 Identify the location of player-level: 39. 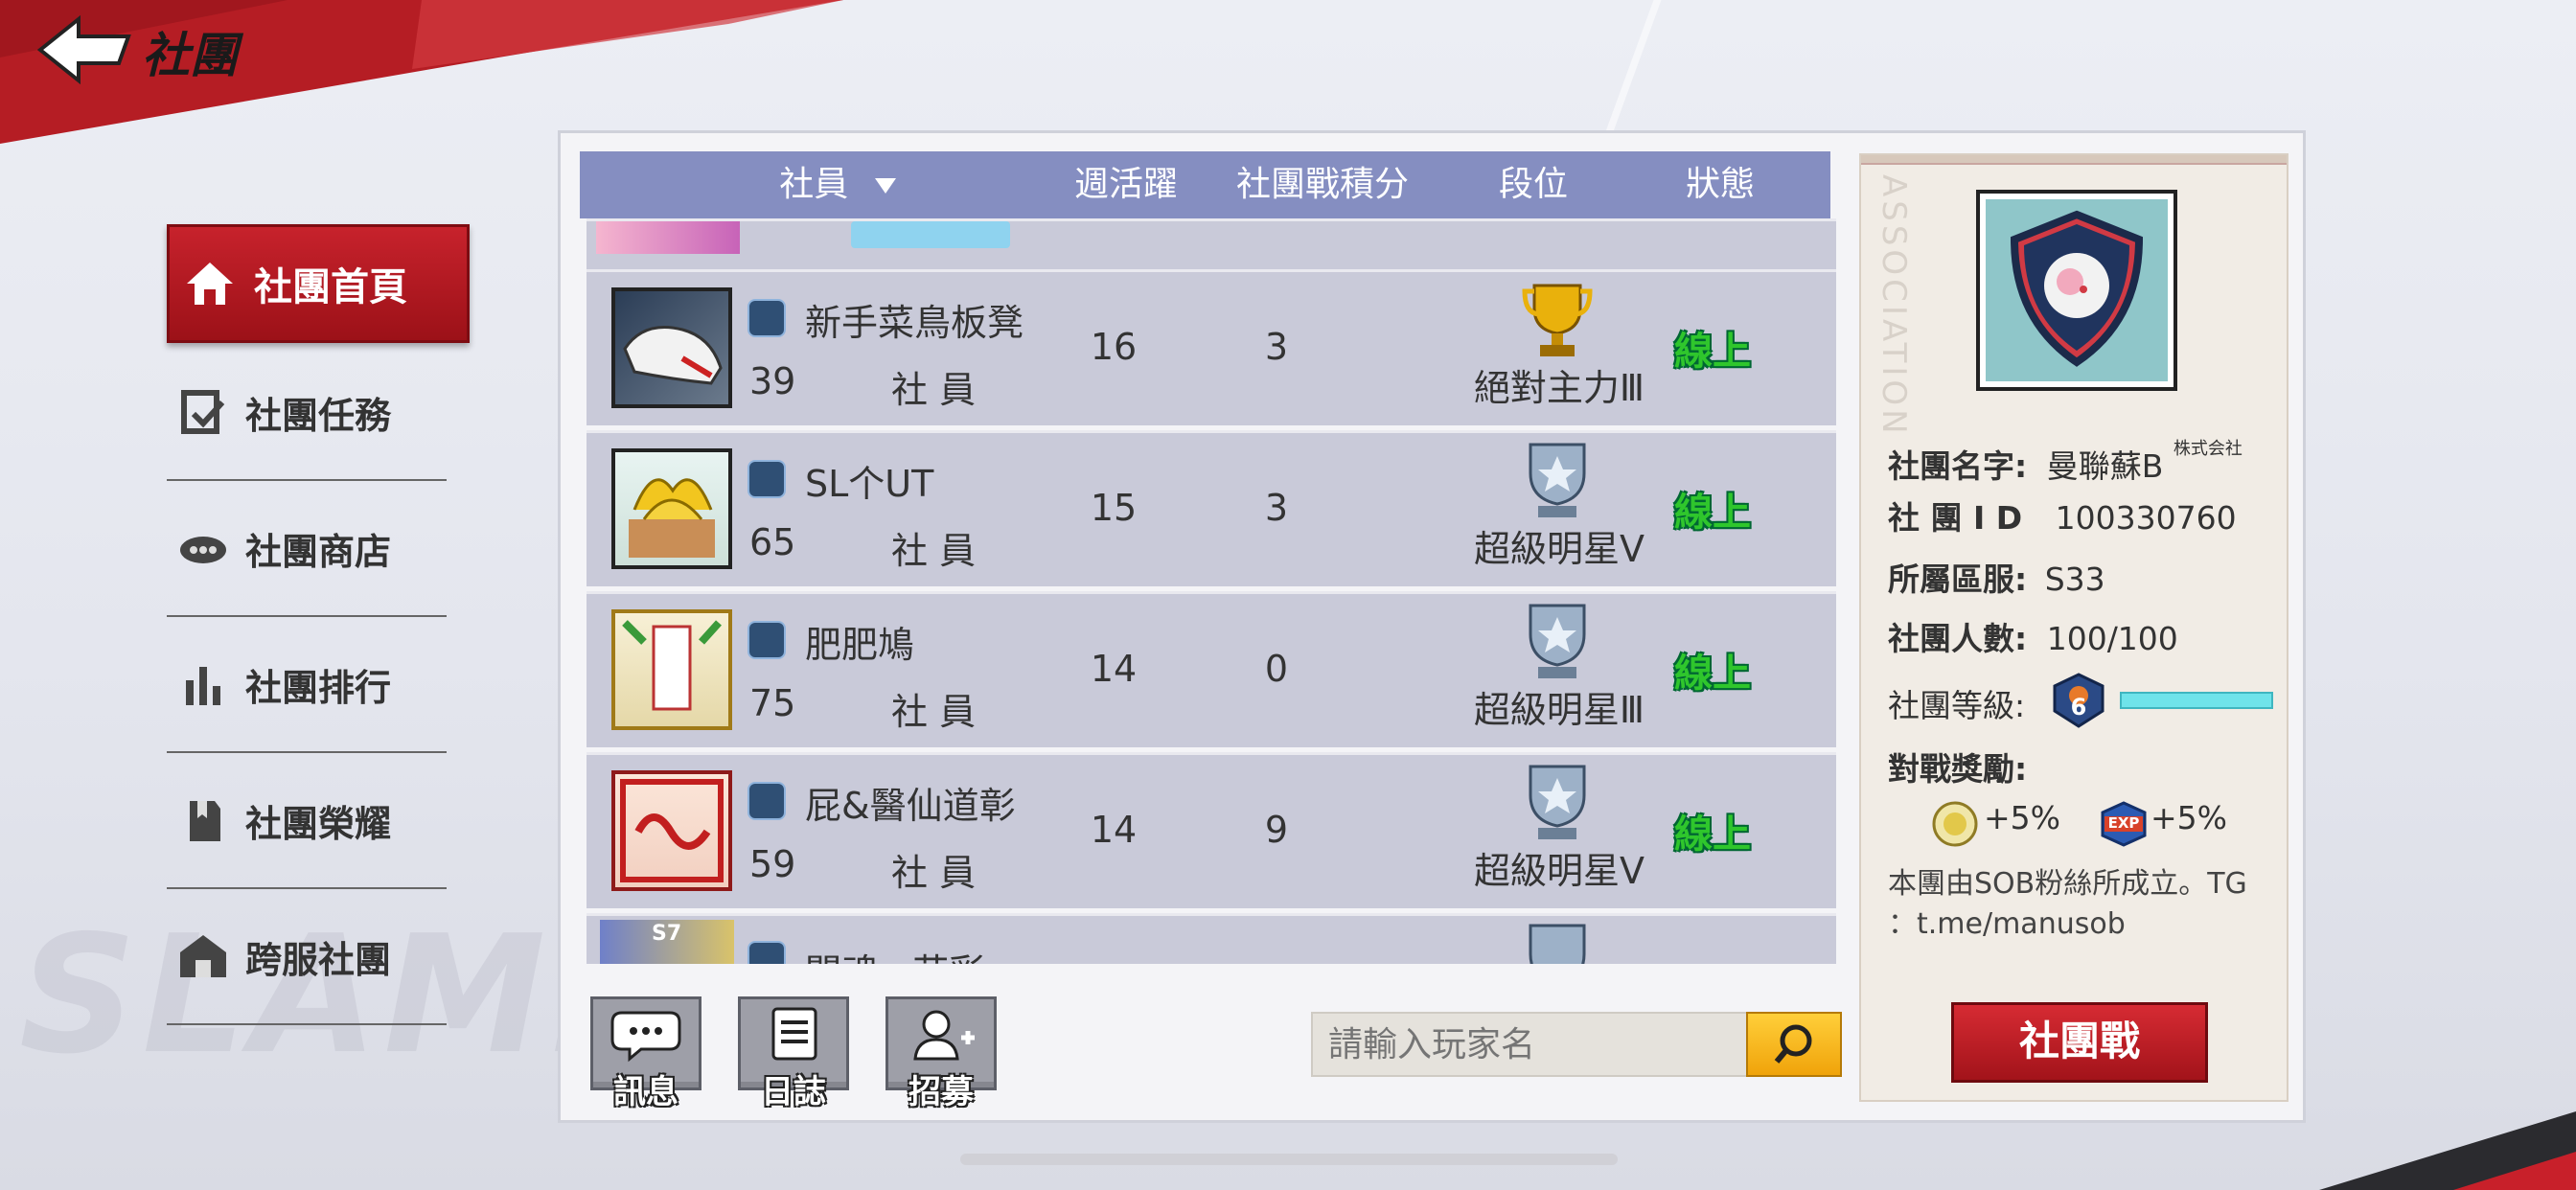
(772, 381).